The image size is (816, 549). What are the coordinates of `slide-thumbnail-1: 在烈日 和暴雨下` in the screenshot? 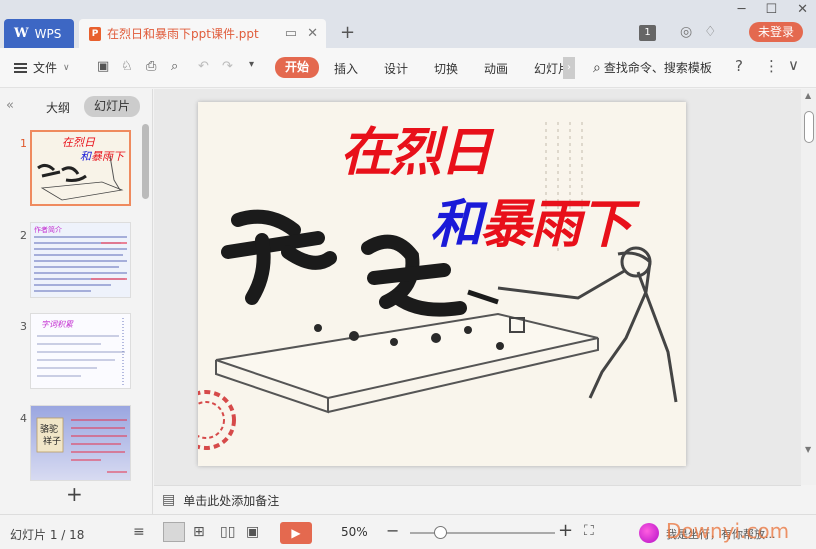 It's located at (80, 168).